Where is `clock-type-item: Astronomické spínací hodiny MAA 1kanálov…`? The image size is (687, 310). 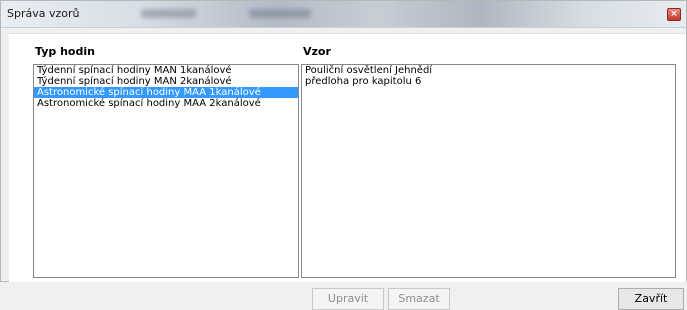
clock-type-item: Astronomické spínací hodiny MAA 1kanálov… is located at coordinates (166, 92).